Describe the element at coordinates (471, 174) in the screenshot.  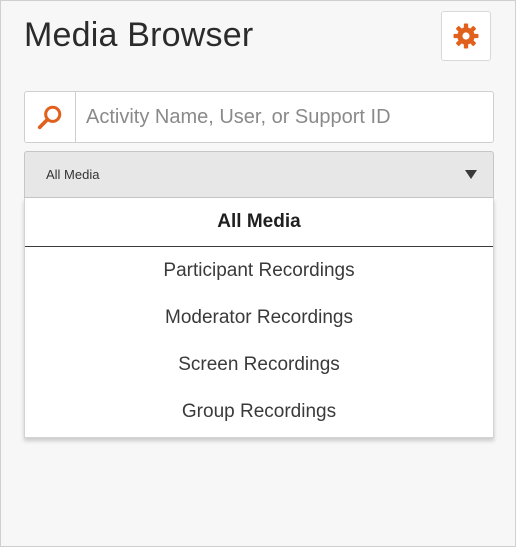
I see `caret-down-icon` at that location.